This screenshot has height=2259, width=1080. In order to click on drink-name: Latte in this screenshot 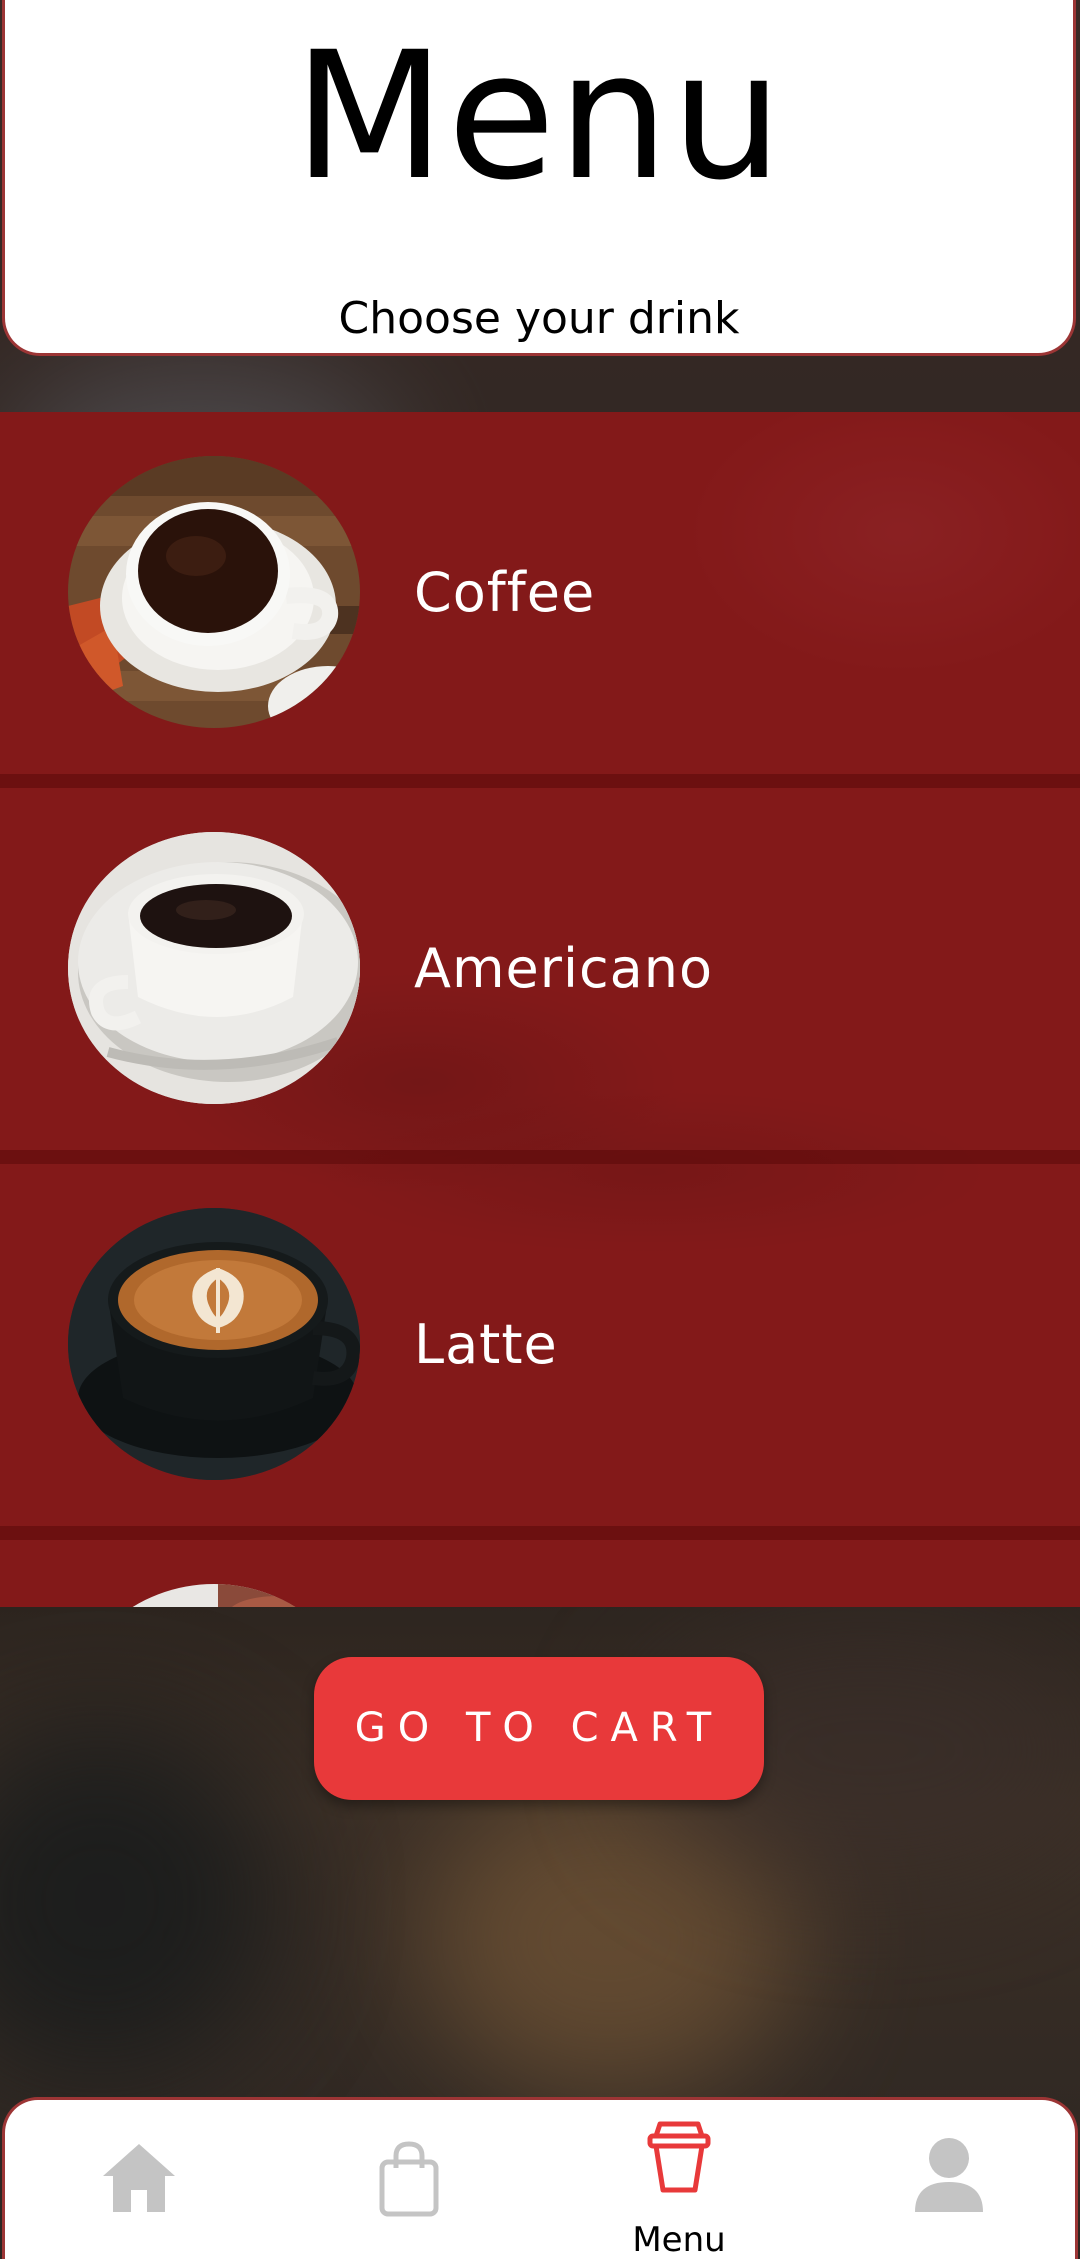, I will do `click(486, 1344)`.